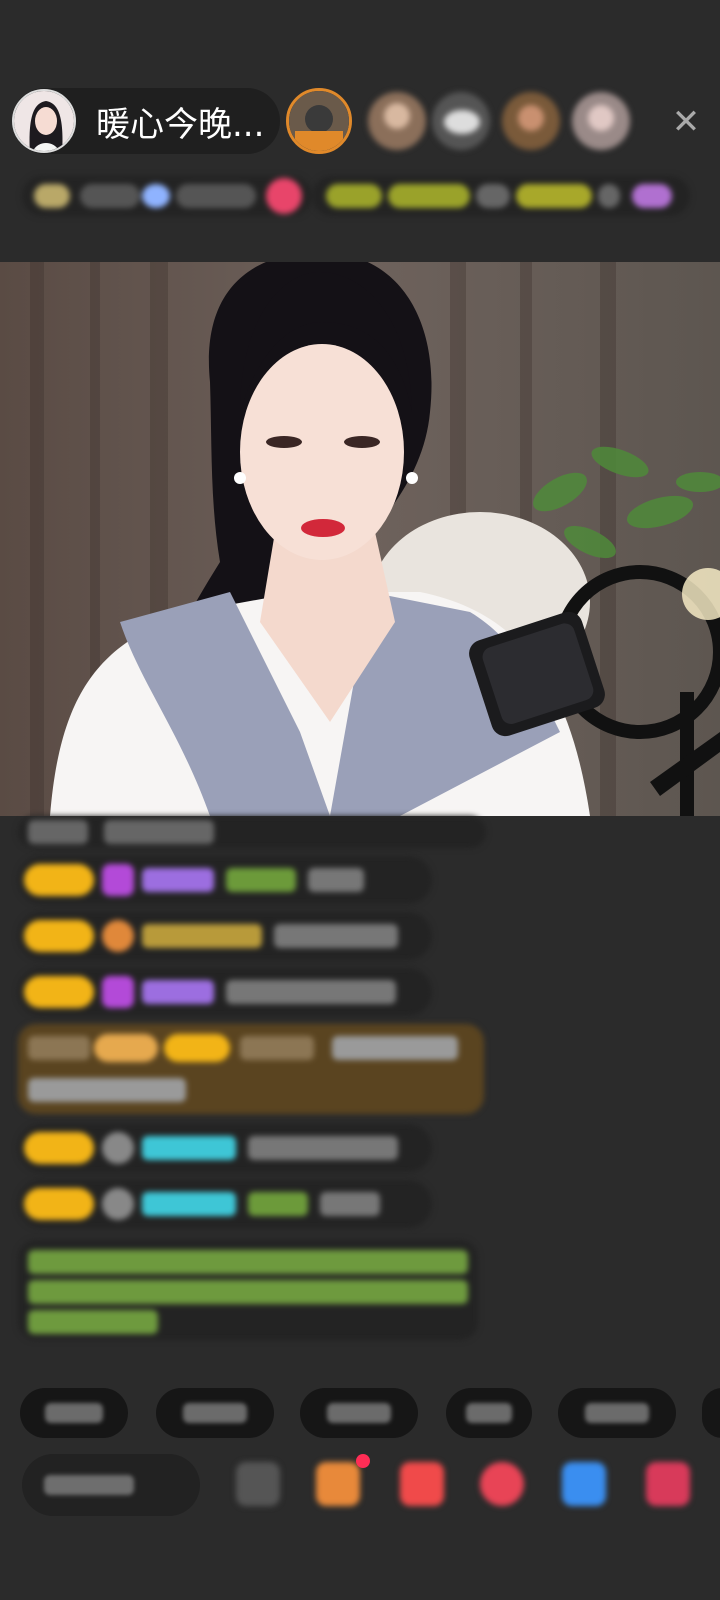 The height and width of the screenshot is (1600, 720). I want to click on chat-message-highlight, so click(251, 1069).